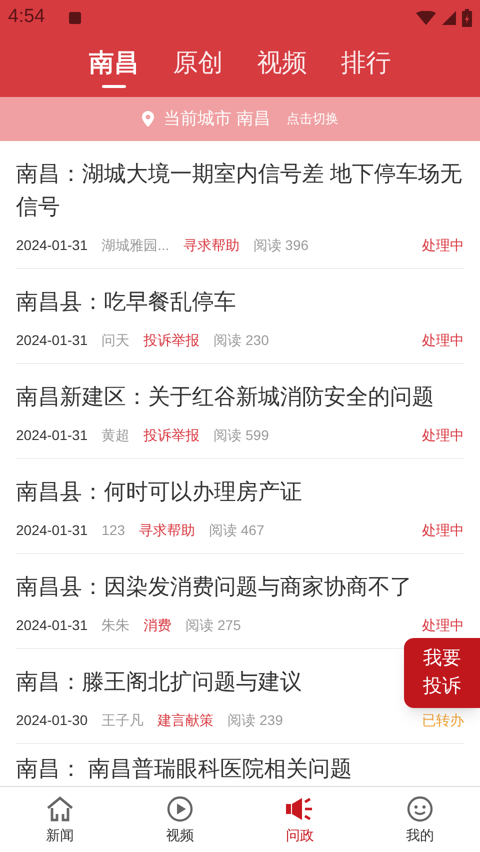 Image resolution: width=480 pixels, height=852 pixels. Describe the element at coordinates (239, 190) in the screenshot. I see `post-title: 南昌：湖城大境一期室内信号差 地下停车场无信号` at that location.